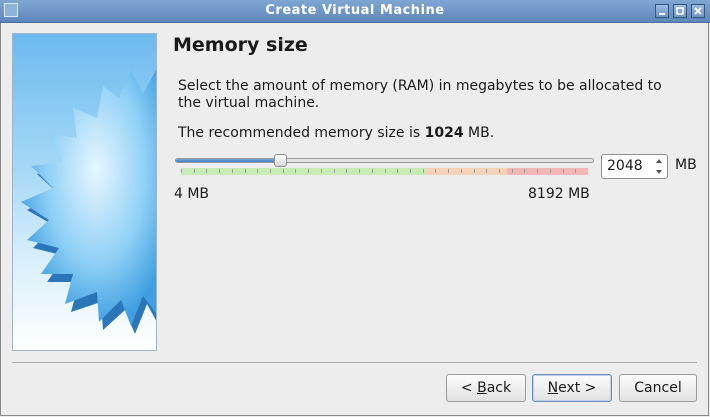  I want to click on memory-min-label: 4 MB, so click(192, 194).